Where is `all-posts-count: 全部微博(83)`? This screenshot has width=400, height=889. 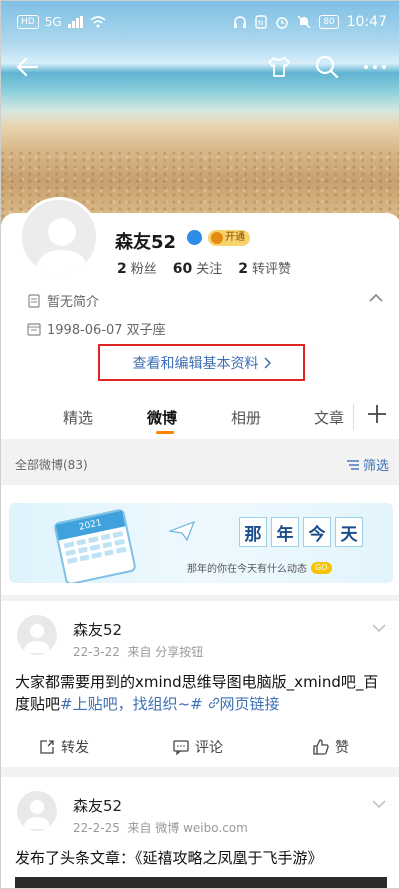
all-posts-count: 全部微博(83) is located at coordinates (51, 465).